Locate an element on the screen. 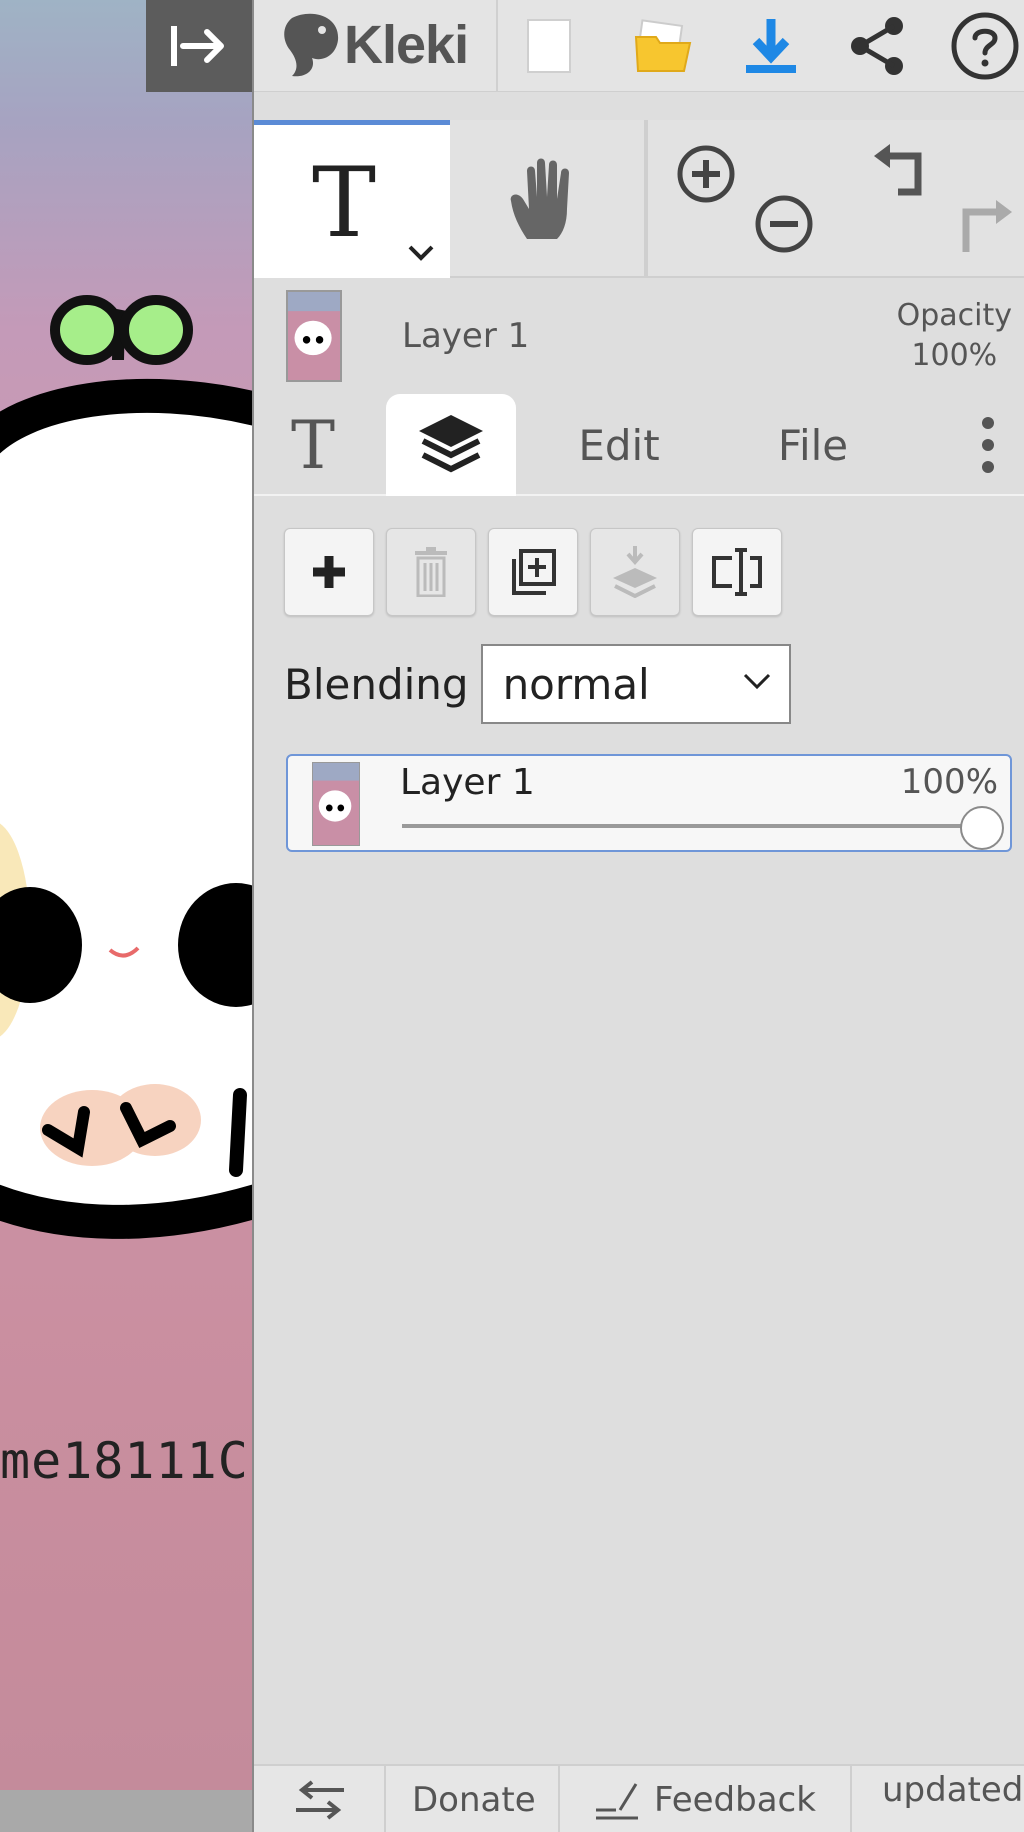  add-layer-button is located at coordinates (329, 572).